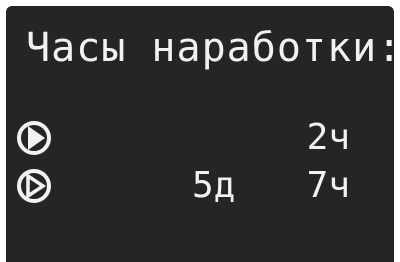 Image resolution: width=400 pixels, height=262 pixels. Describe the element at coordinates (214, 185) in the screenshot. I see `runtime-days: 5д` at that location.